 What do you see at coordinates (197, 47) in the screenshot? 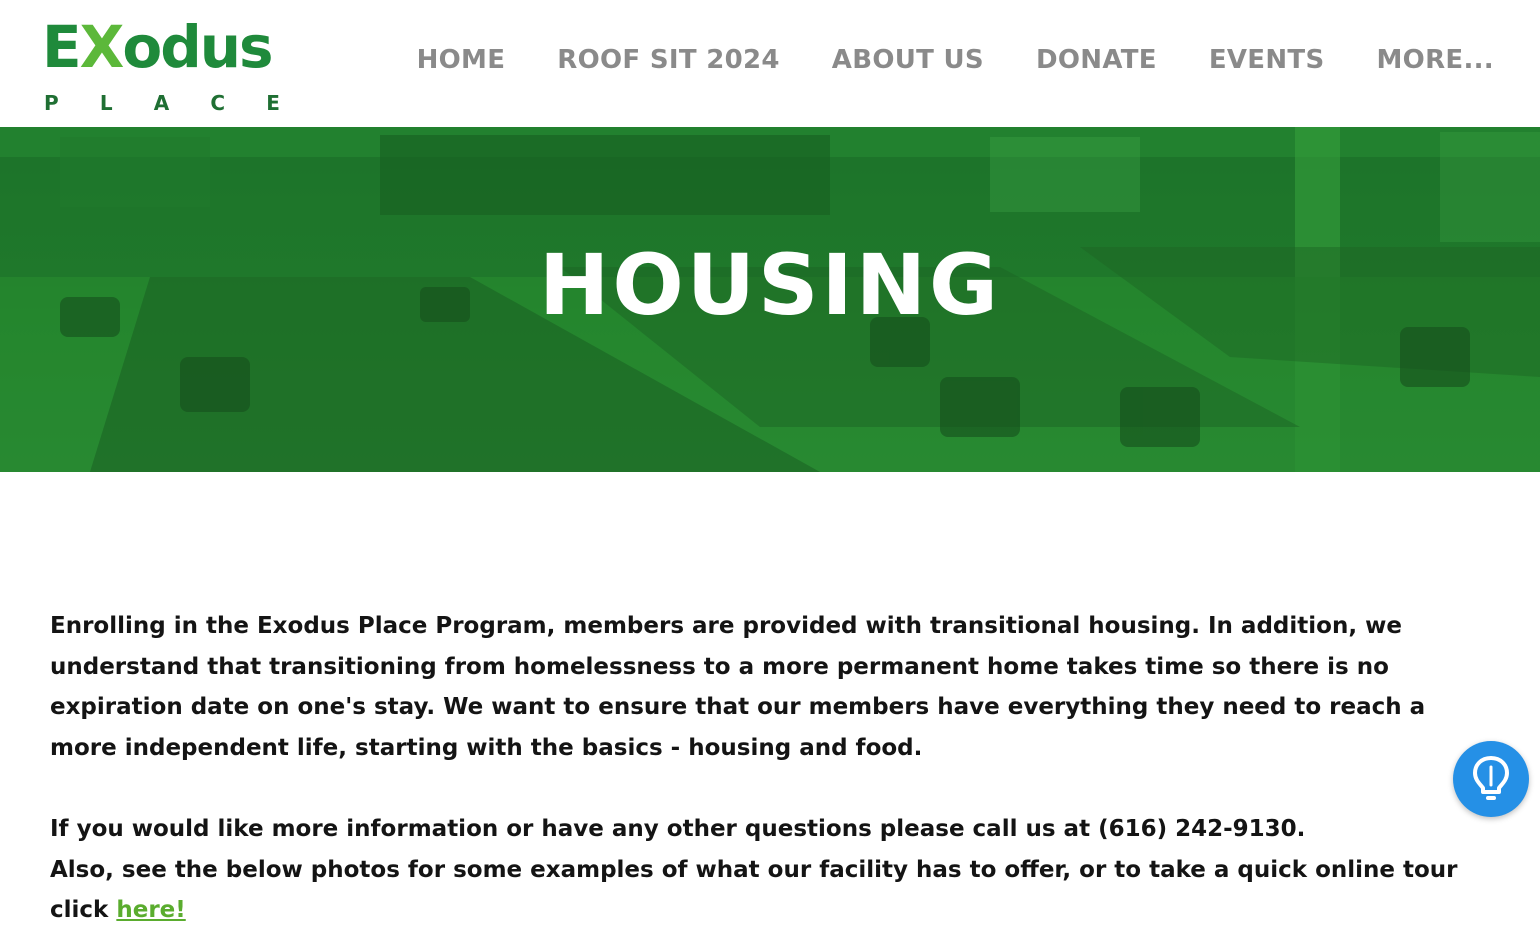
I see `logo-letters-odus: odus` at bounding box center [197, 47].